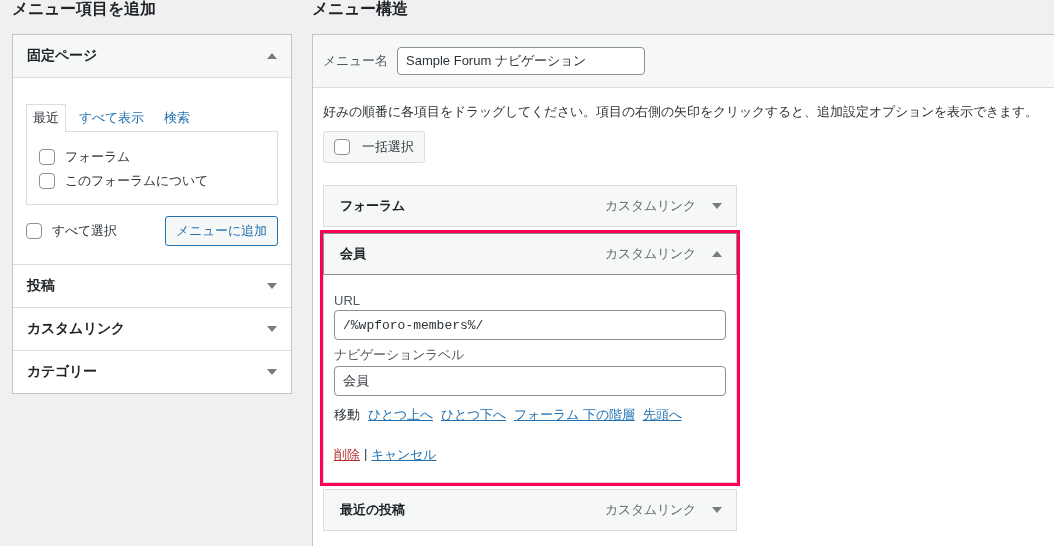  Describe the element at coordinates (347, 455) in the screenshot. I see `delete-link: 削除` at that location.